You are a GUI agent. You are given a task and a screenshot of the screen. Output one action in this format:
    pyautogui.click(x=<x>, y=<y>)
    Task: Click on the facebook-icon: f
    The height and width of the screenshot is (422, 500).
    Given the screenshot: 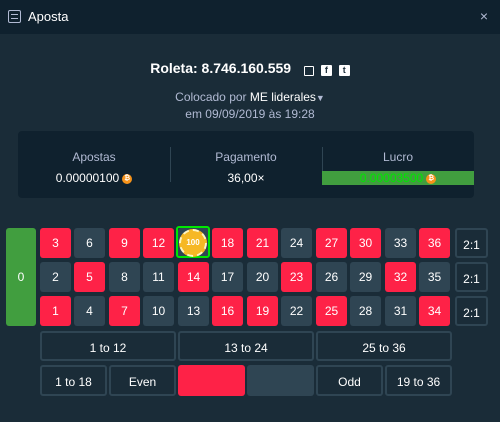 What is the action you would take?
    pyautogui.click(x=326, y=71)
    